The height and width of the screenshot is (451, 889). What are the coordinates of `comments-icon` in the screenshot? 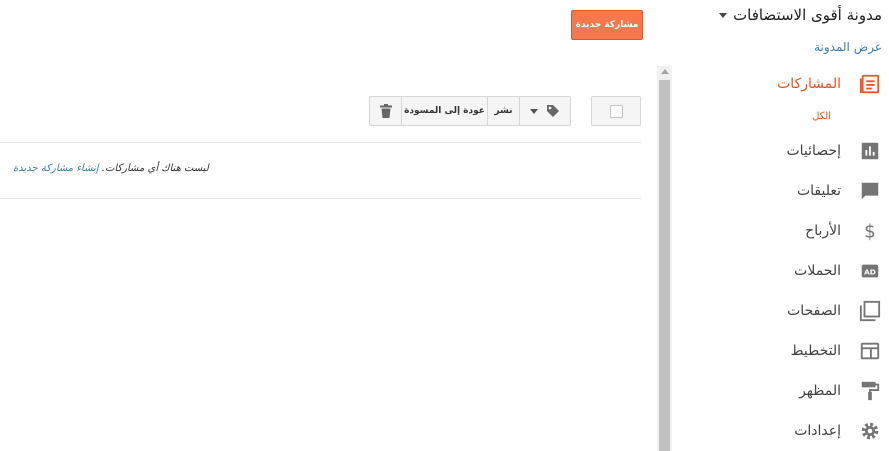 It's located at (870, 191).